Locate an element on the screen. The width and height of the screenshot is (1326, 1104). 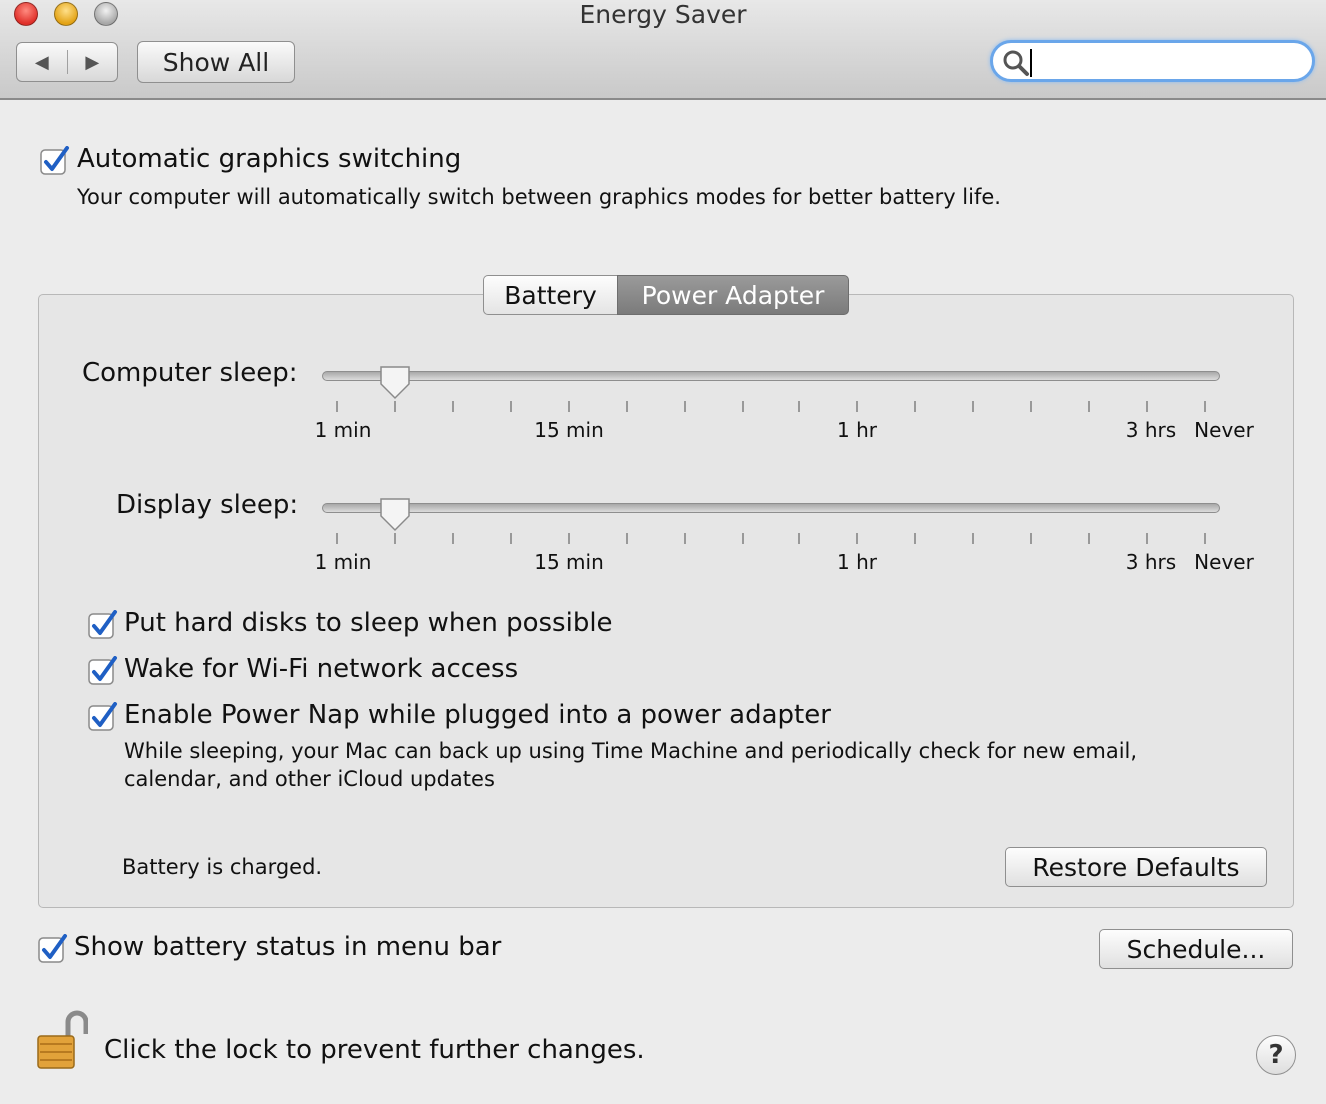
graphics-switching-checkbox is located at coordinates (55, 161).